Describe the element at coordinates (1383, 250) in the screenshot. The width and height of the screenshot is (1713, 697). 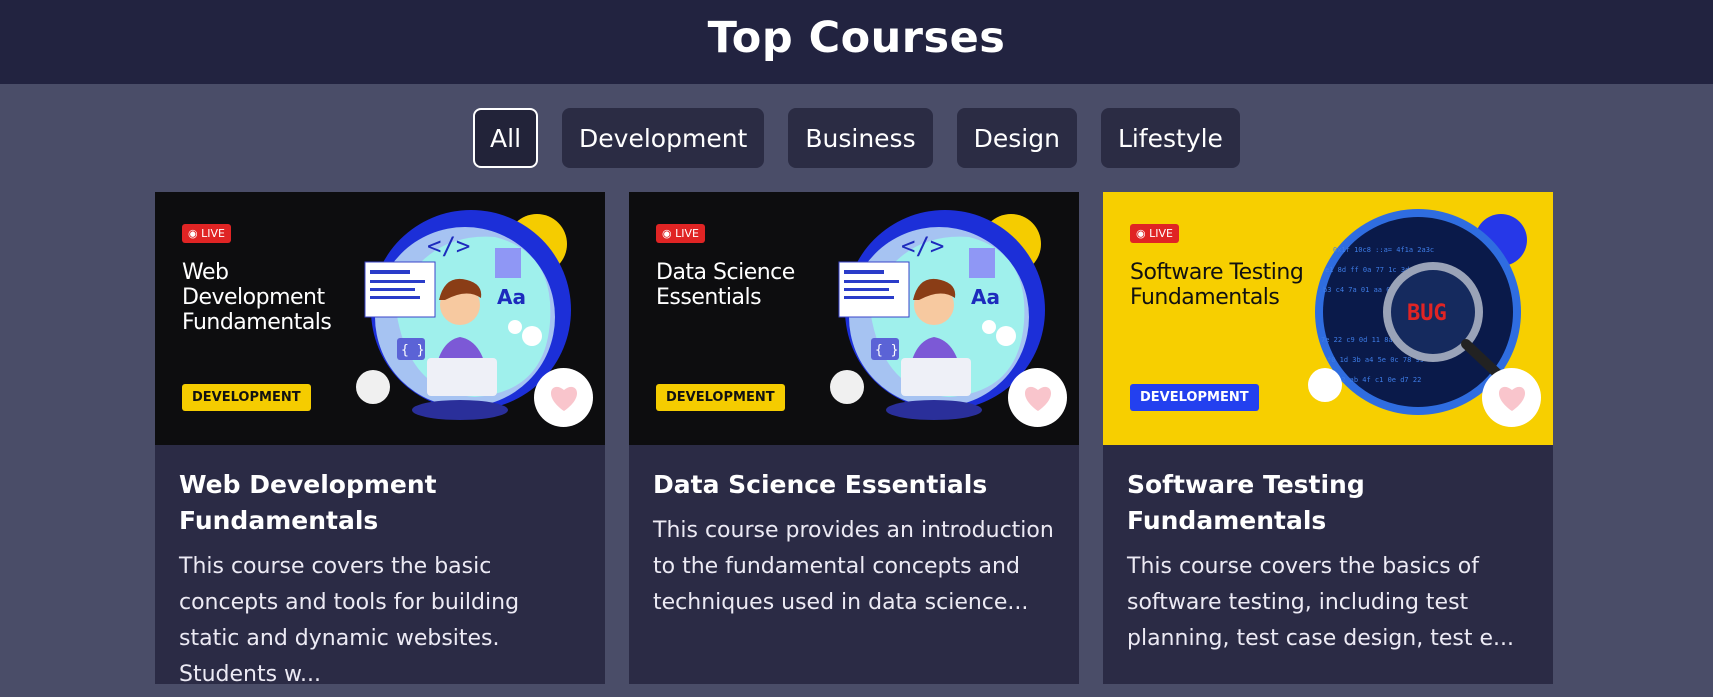
I see `svg-text: 0x1f 10c8 ::a= 4f1a 2a3c` at that location.